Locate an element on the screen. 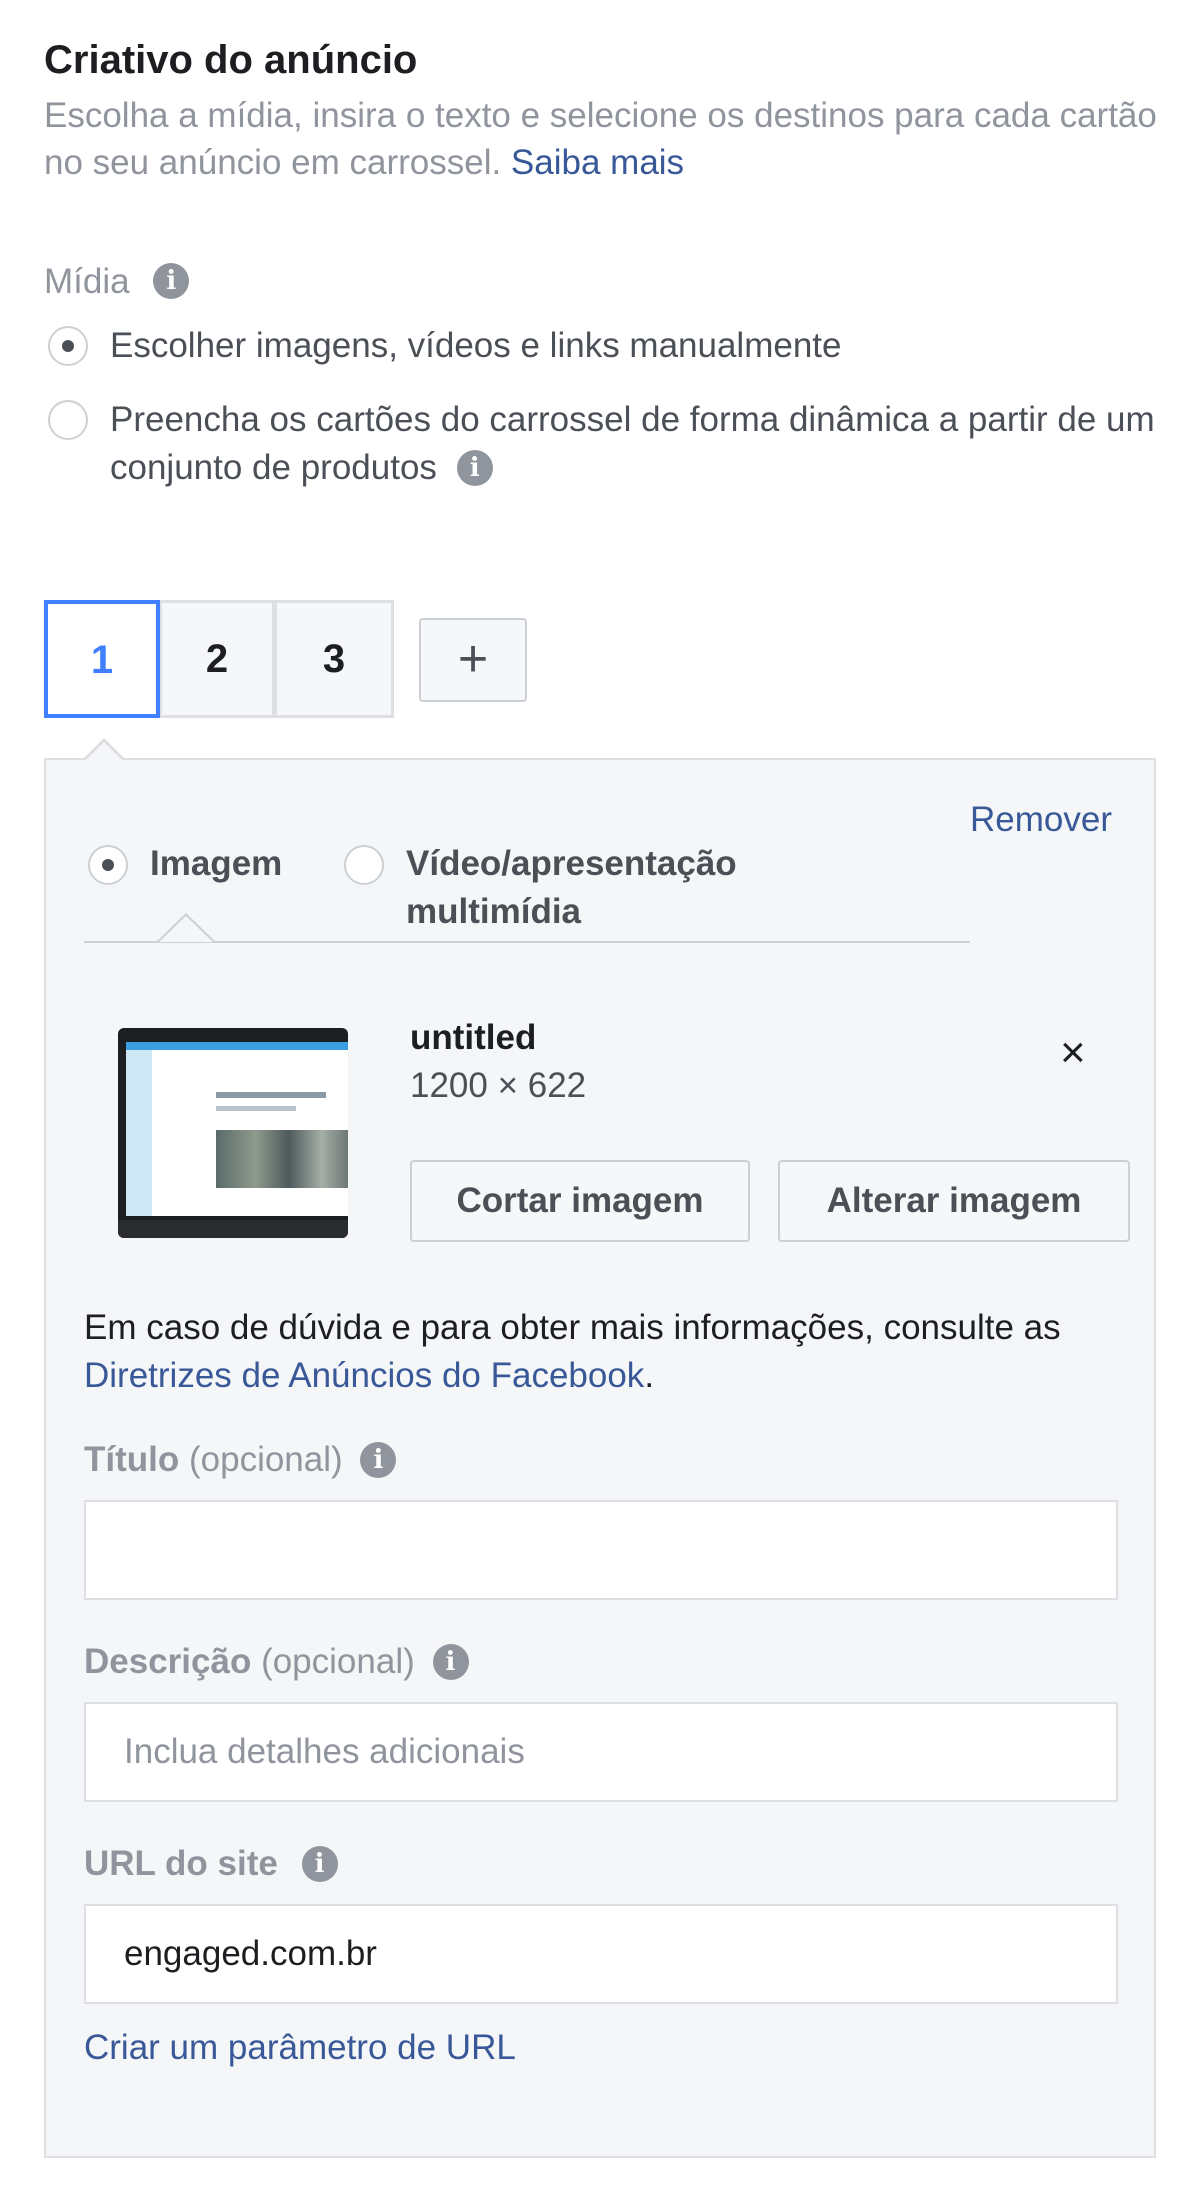 The height and width of the screenshot is (2207, 1200). image-thumbnail is located at coordinates (233, 1133).